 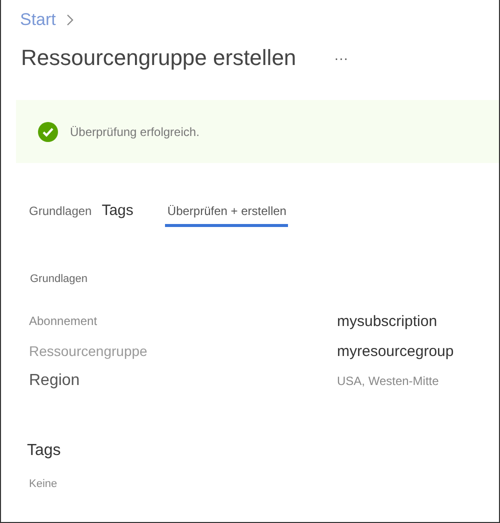 What do you see at coordinates (387, 321) in the screenshot?
I see `field-value: mysubscription` at bounding box center [387, 321].